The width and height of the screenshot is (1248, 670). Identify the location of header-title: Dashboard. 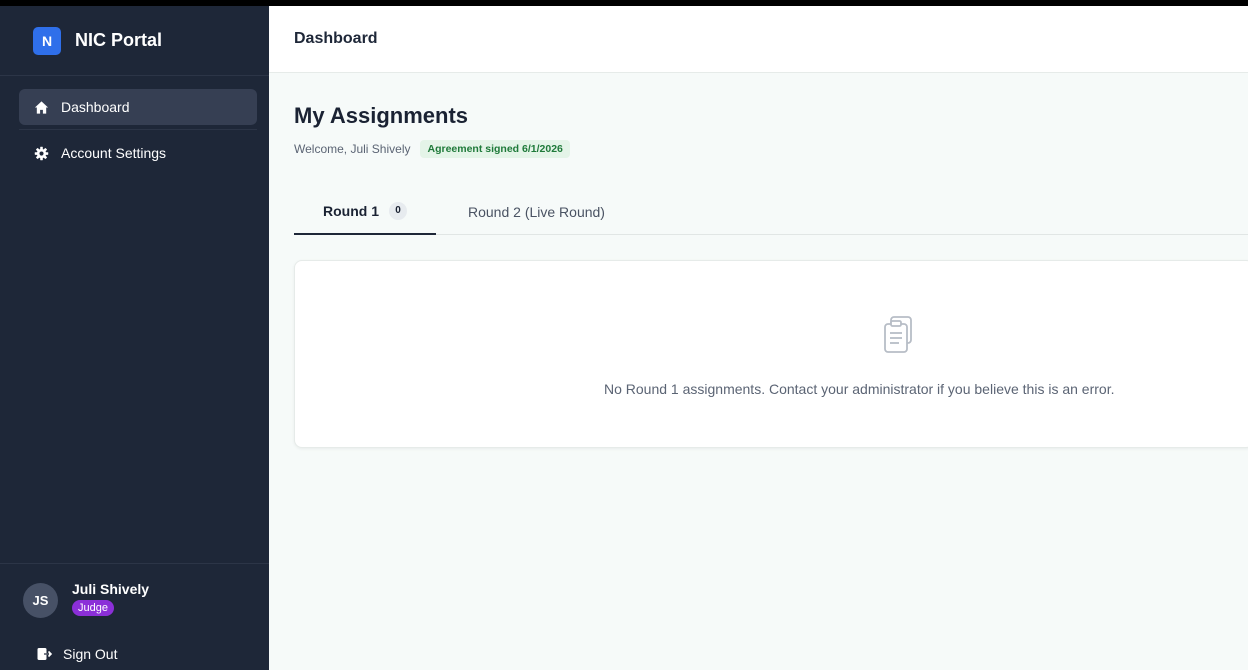
(336, 38).